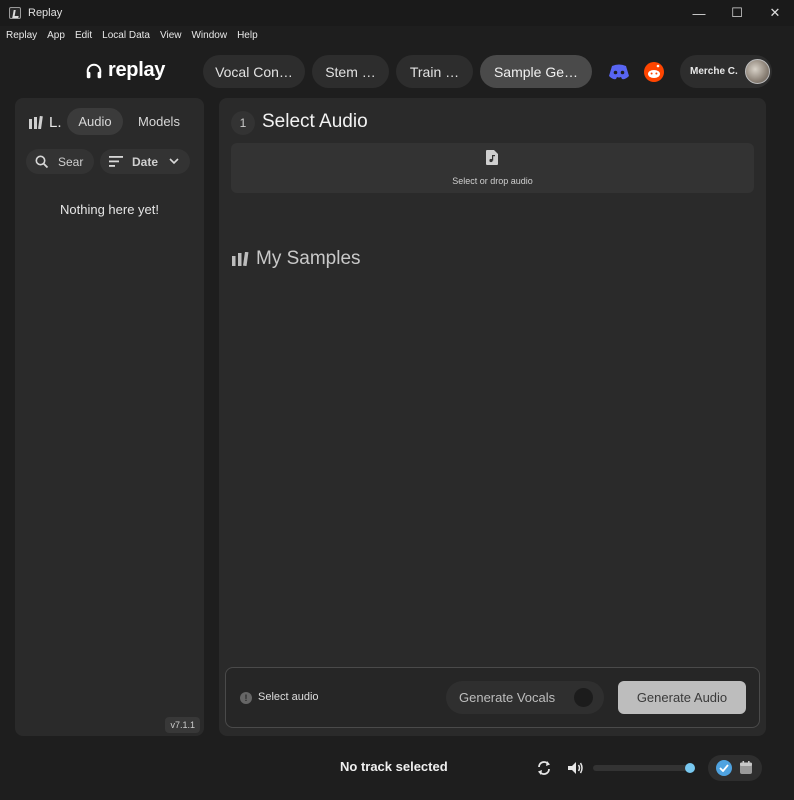  I want to click on library-label: L., so click(55, 122).